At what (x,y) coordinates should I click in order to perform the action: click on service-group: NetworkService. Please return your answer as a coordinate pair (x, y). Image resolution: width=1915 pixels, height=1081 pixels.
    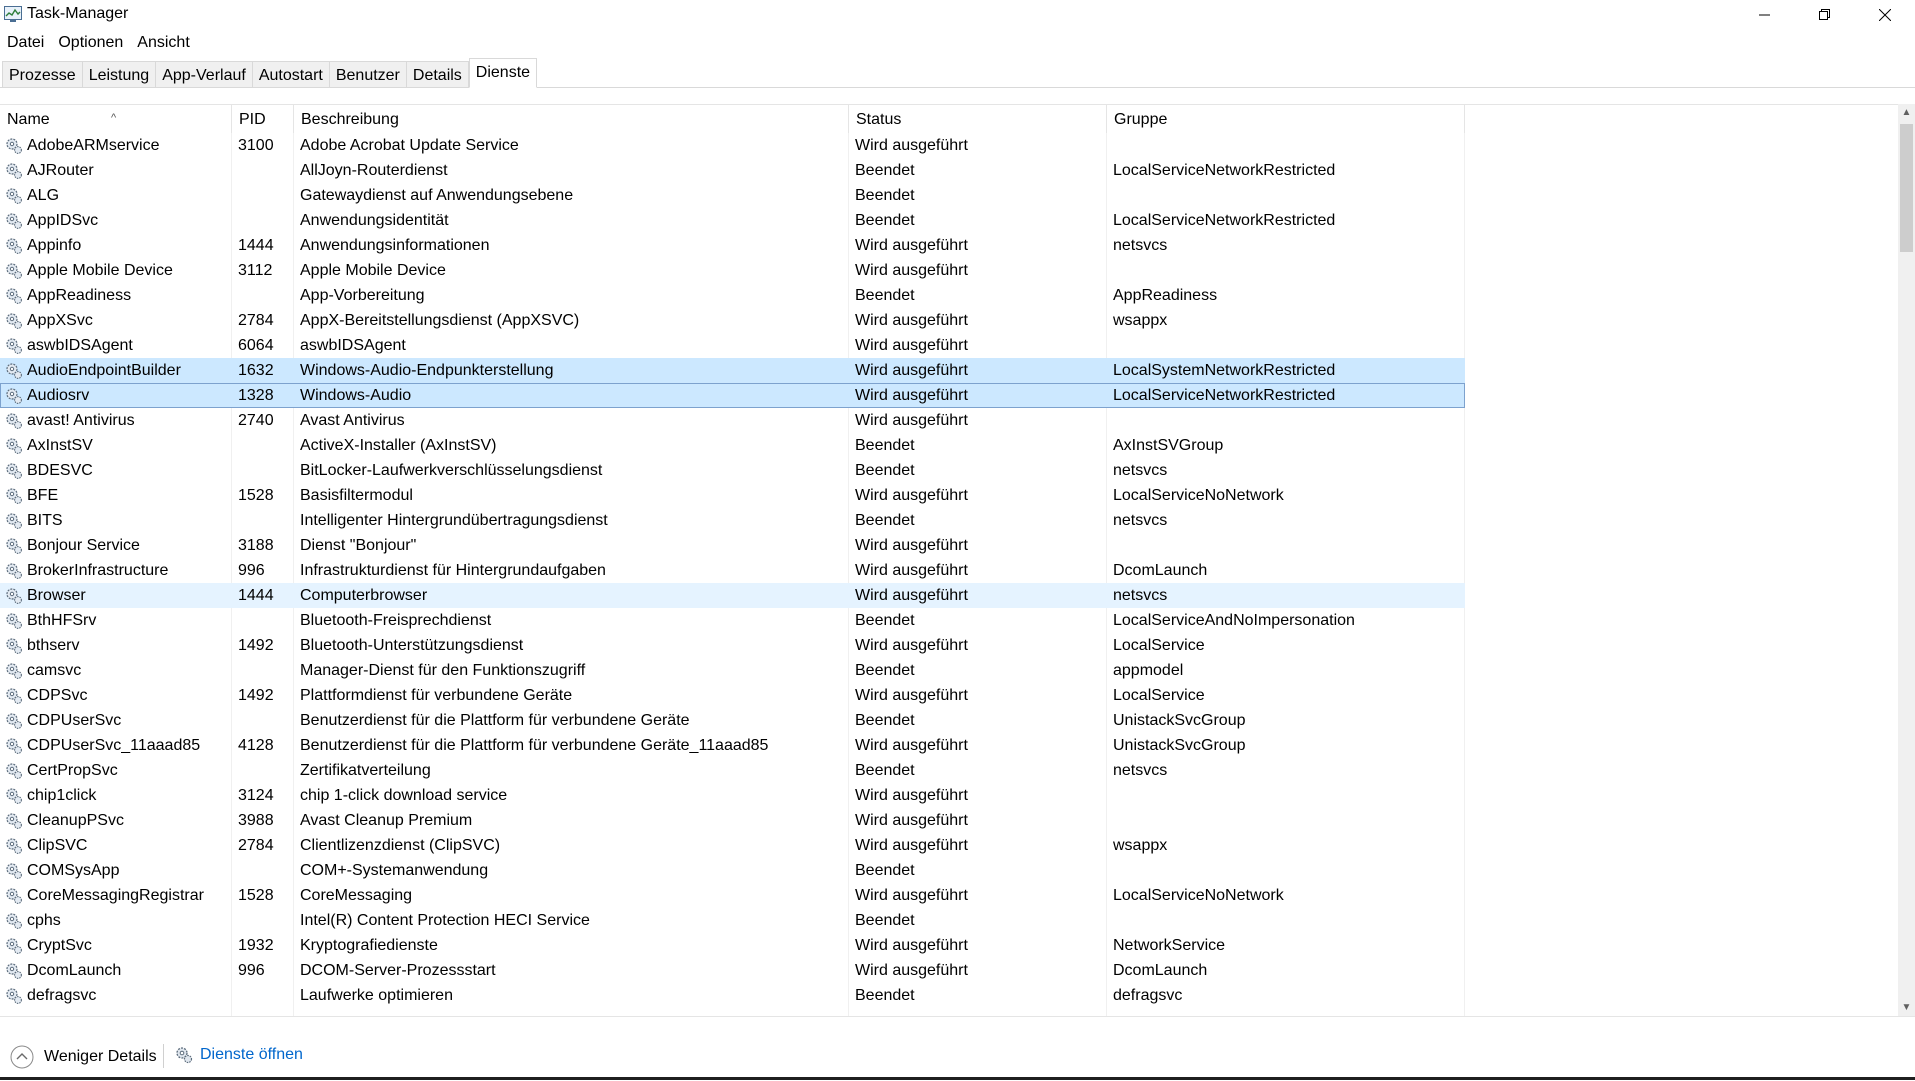
    Looking at the image, I should click on (1169, 945).